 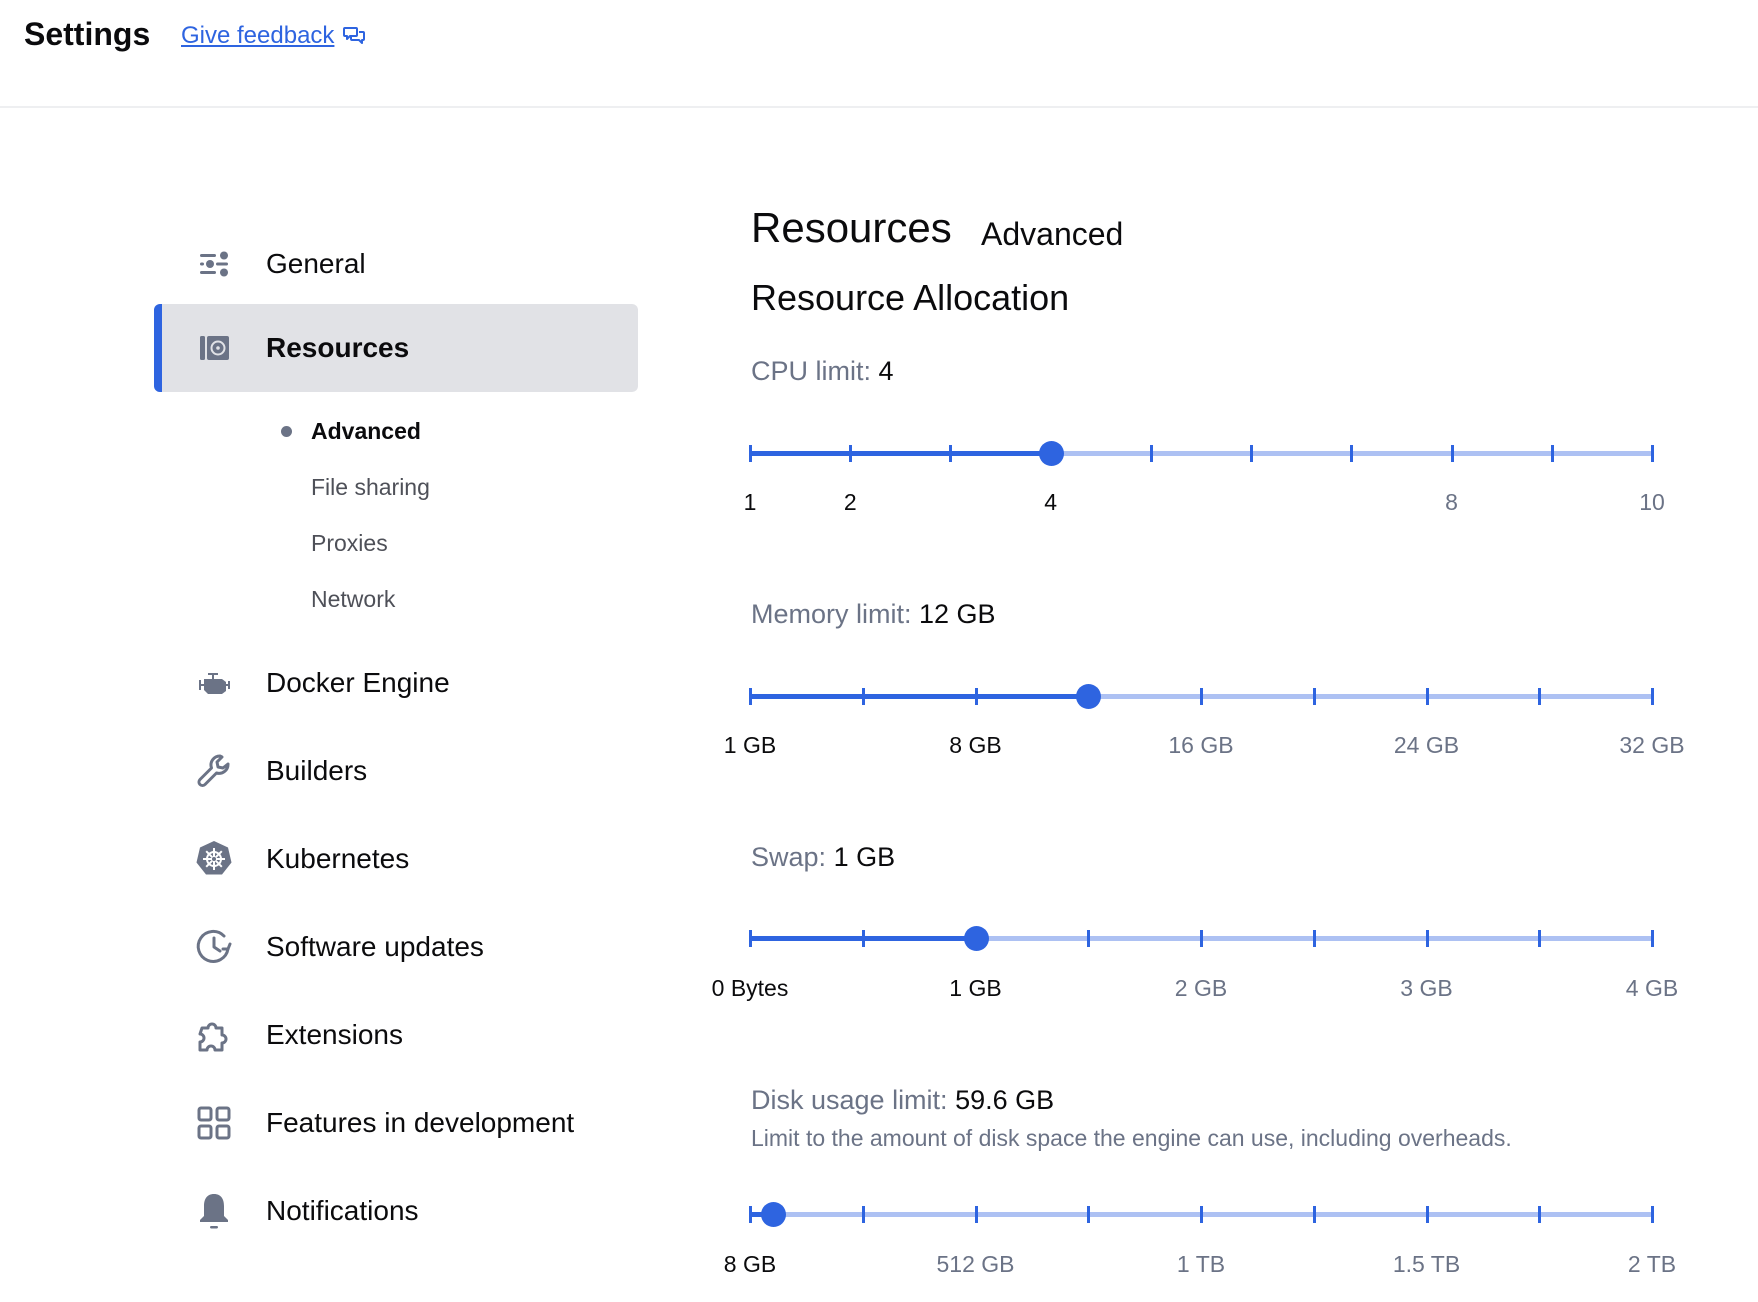 I want to click on page-header-title: Settings, so click(x=87, y=34).